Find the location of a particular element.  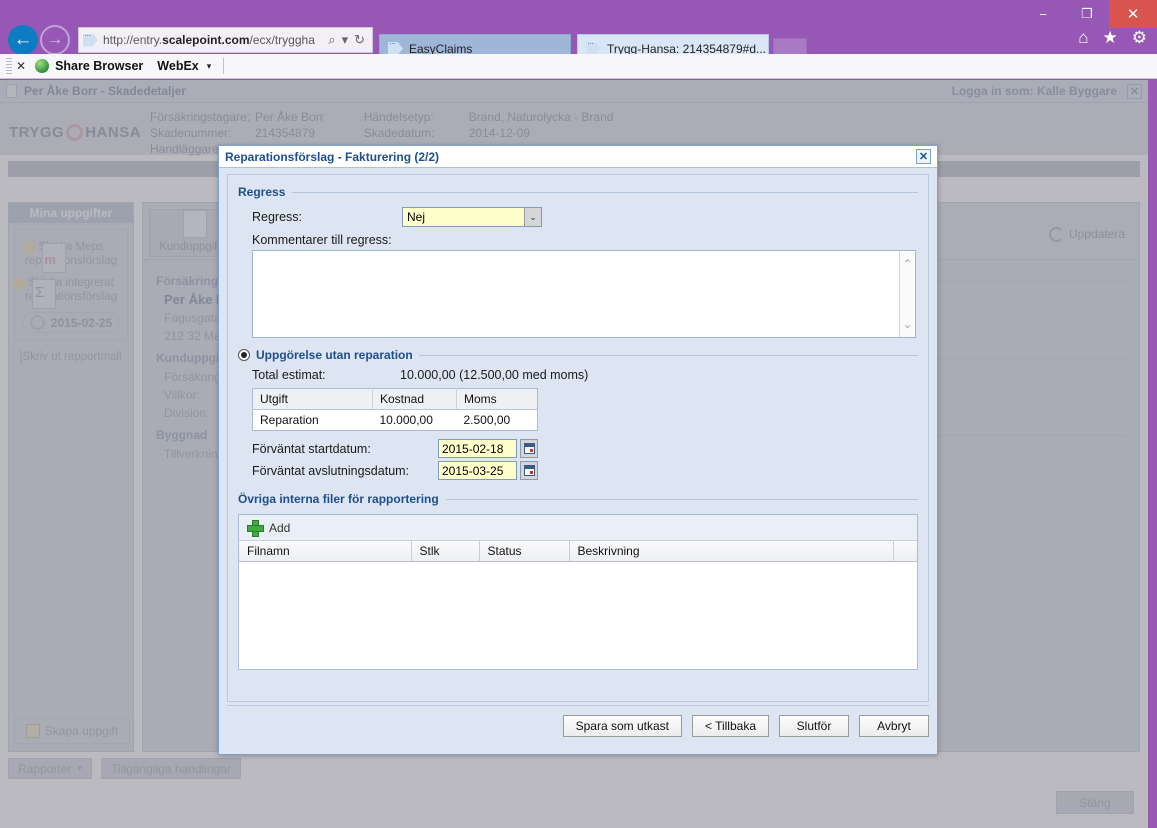

back-button: < Tillbaka is located at coordinates (730, 726).